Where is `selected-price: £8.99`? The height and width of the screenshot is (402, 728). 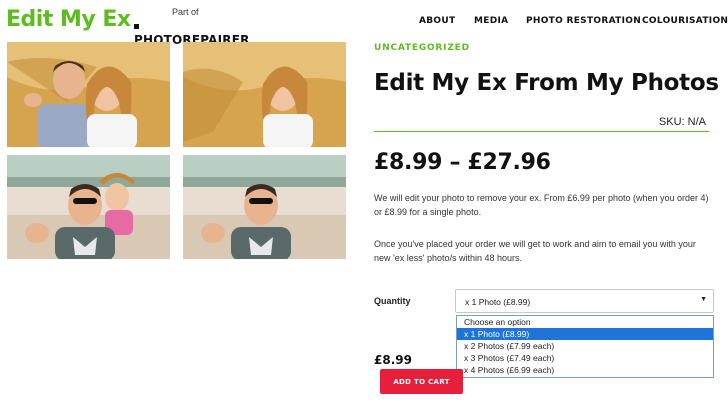
selected-price: £8.99 is located at coordinates (393, 360).